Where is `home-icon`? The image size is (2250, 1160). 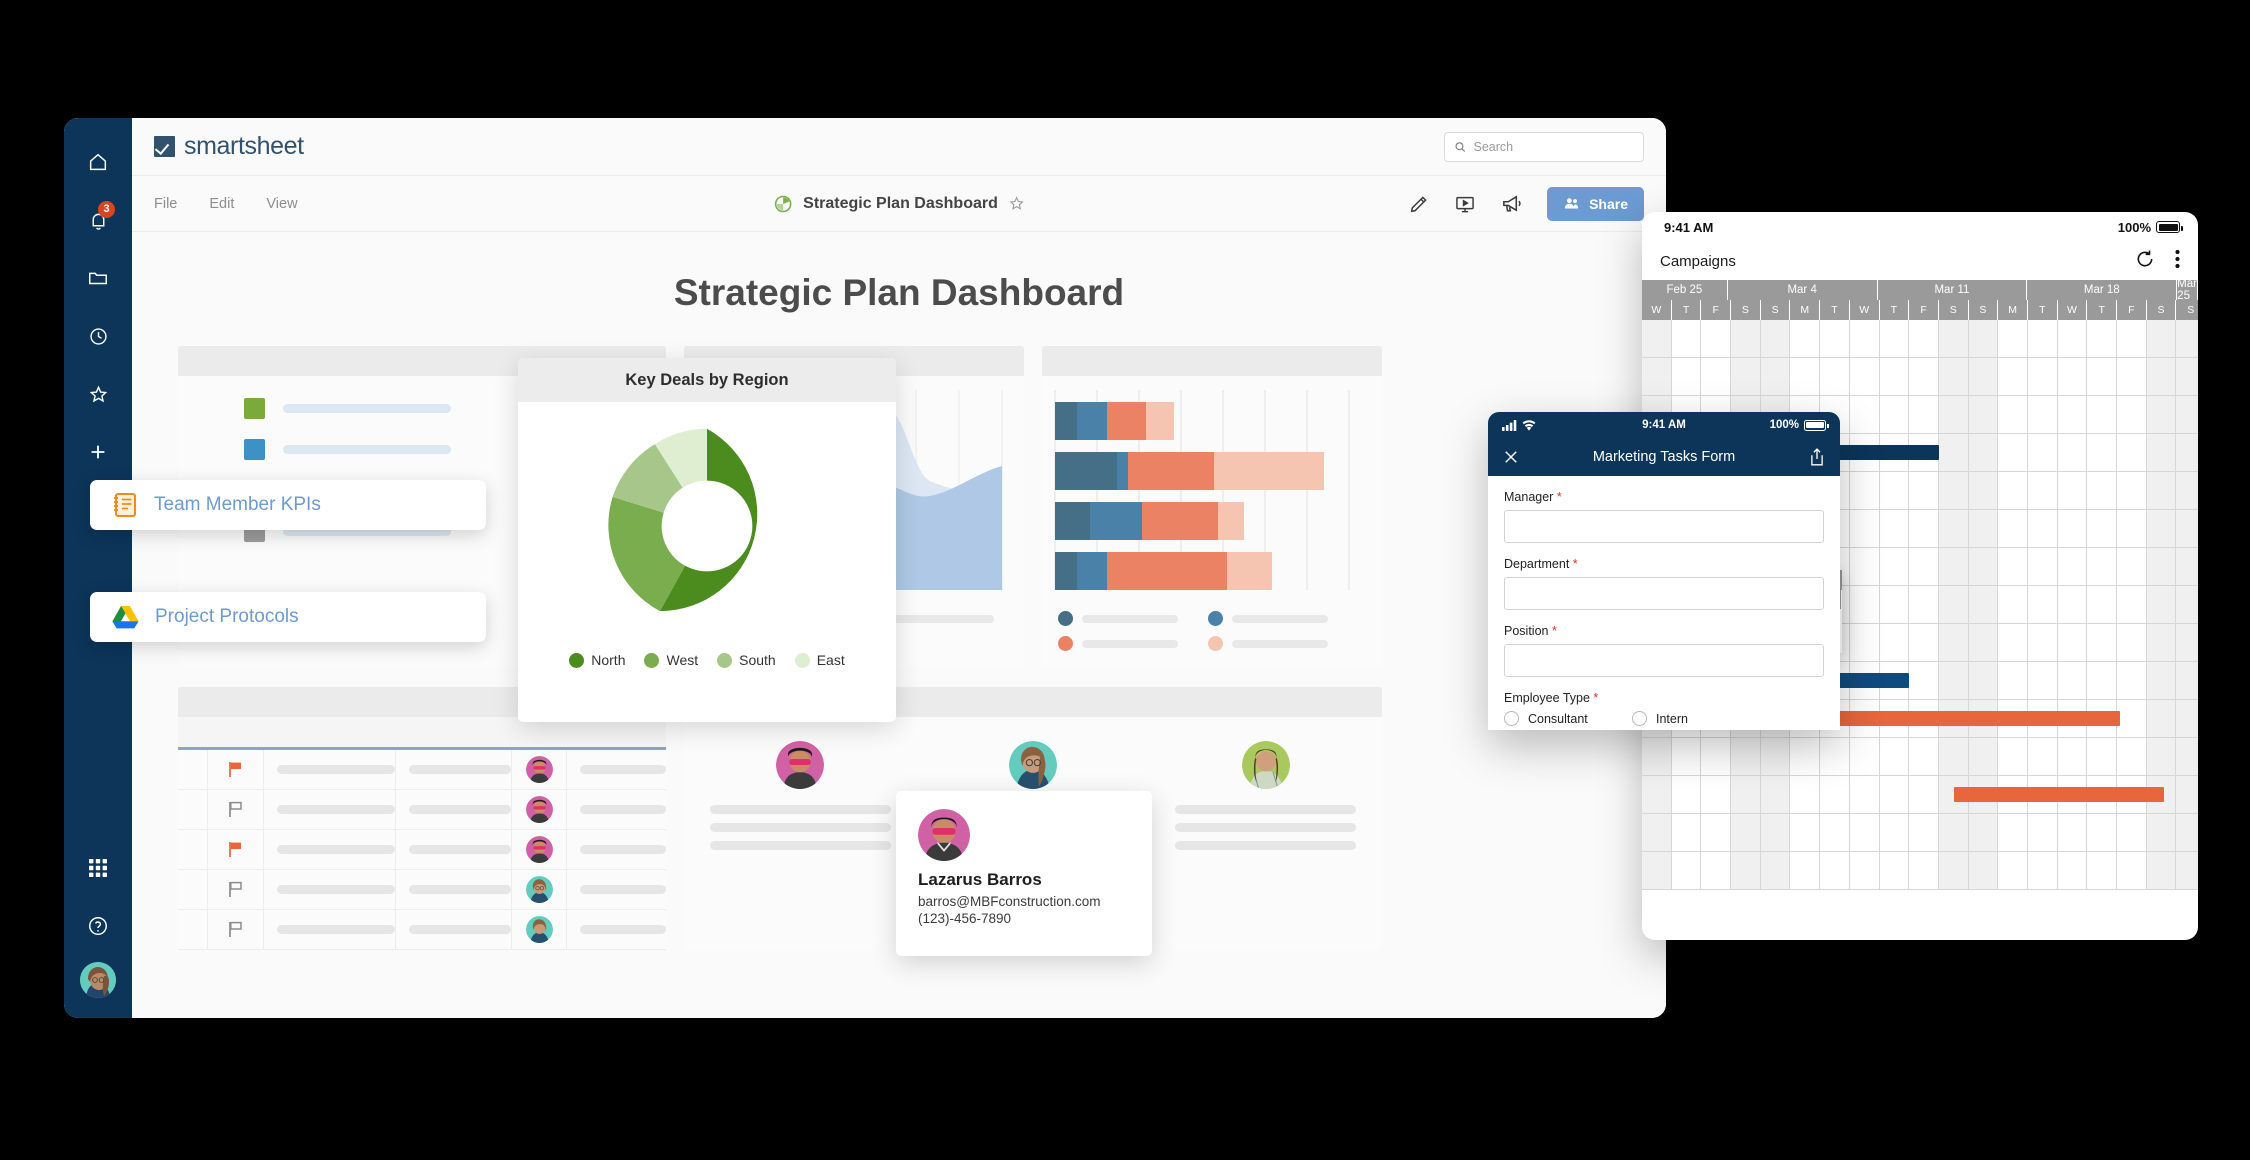
home-icon is located at coordinates (98, 162).